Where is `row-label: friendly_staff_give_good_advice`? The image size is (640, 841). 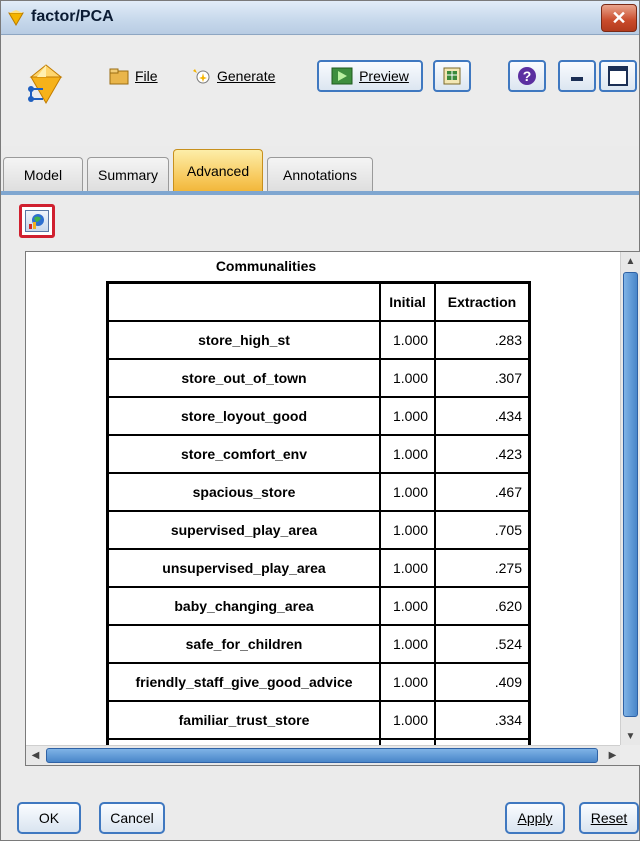
row-label: friendly_staff_give_good_advice is located at coordinates (244, 682).